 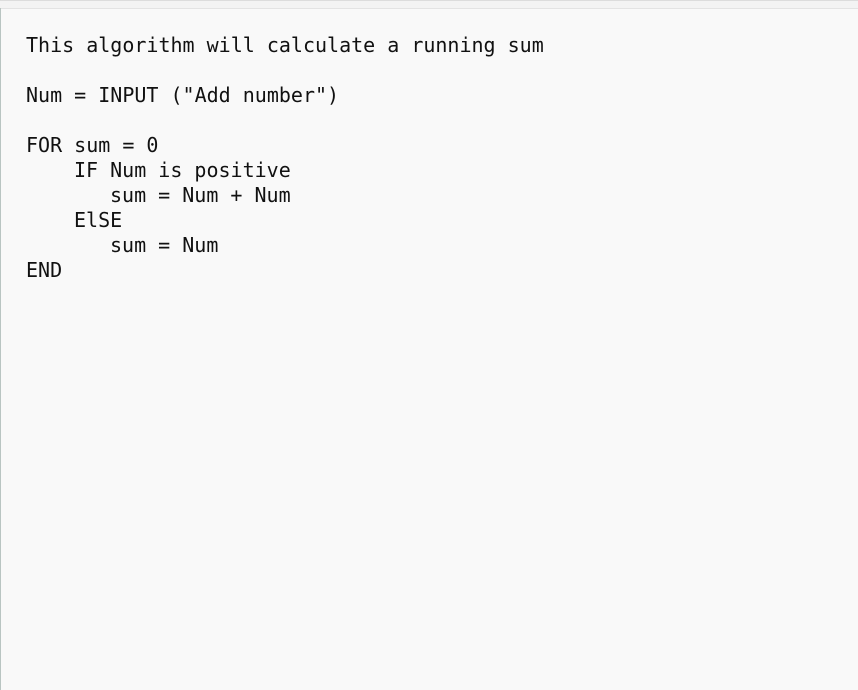 What do you see at coordinates (164, 245) in the screenshot?
I see `code-line-9: sum = Num` at bounding box center [164, 245].